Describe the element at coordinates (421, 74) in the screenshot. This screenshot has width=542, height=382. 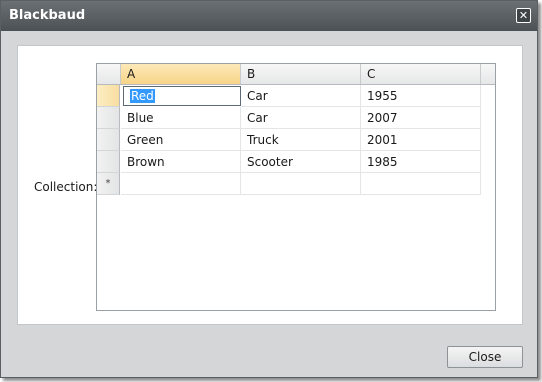
I see `column-header-c: C` at that location.